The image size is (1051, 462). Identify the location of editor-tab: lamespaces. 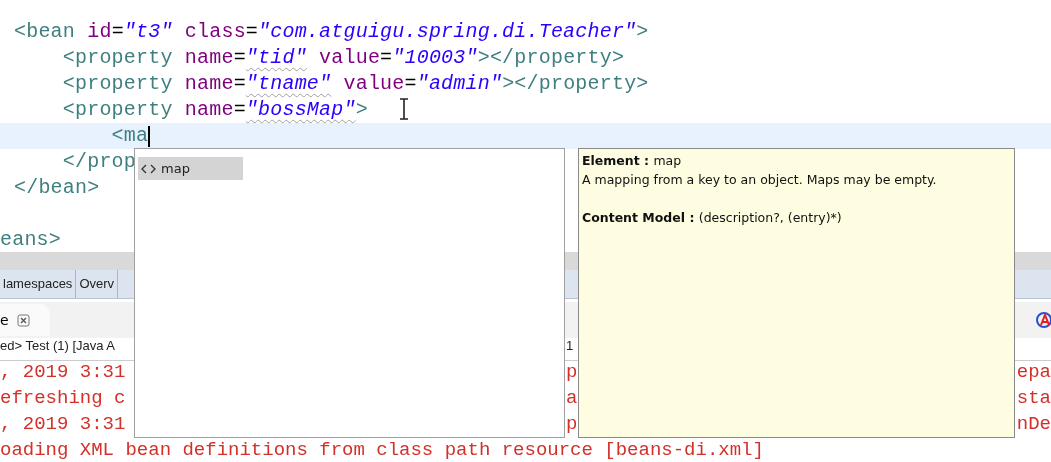
(38, 284).